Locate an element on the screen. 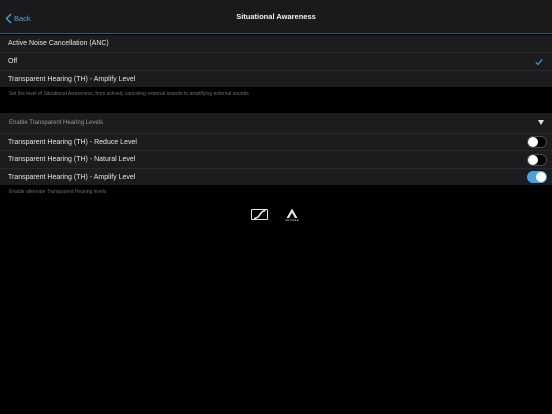  anc-option-anc: Active Noise Cancellation (ANC) is located at coordinates (276, 43).